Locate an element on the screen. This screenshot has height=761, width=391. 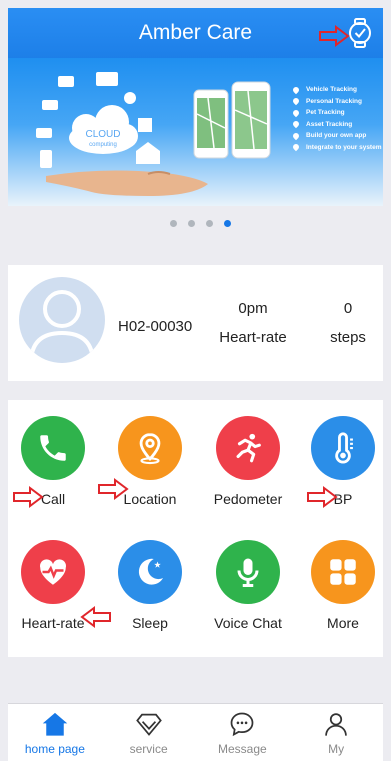
thermometer-icon is located at coordinates (343, 448).